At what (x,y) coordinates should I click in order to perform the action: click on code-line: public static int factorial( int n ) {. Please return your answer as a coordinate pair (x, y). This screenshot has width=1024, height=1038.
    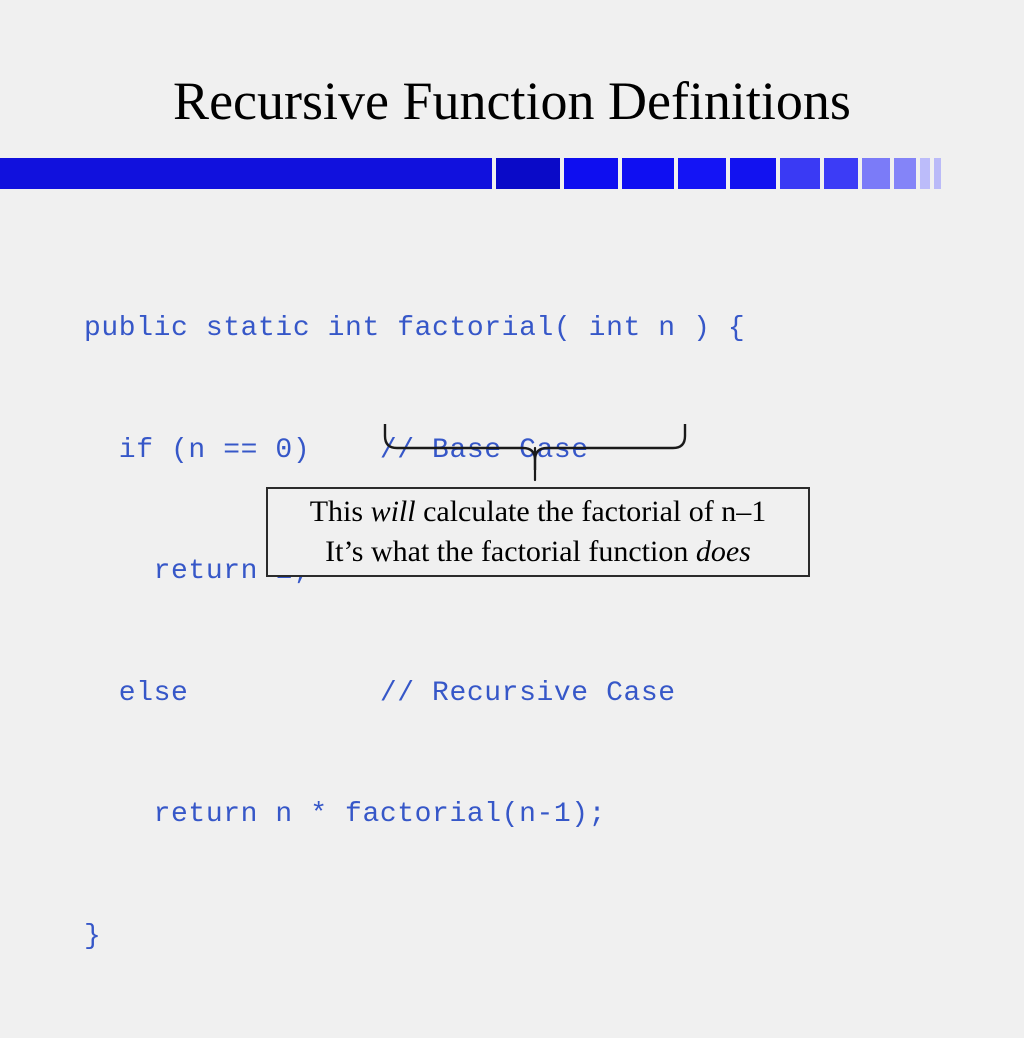
    Looking at the image, I should click on (415, 328).